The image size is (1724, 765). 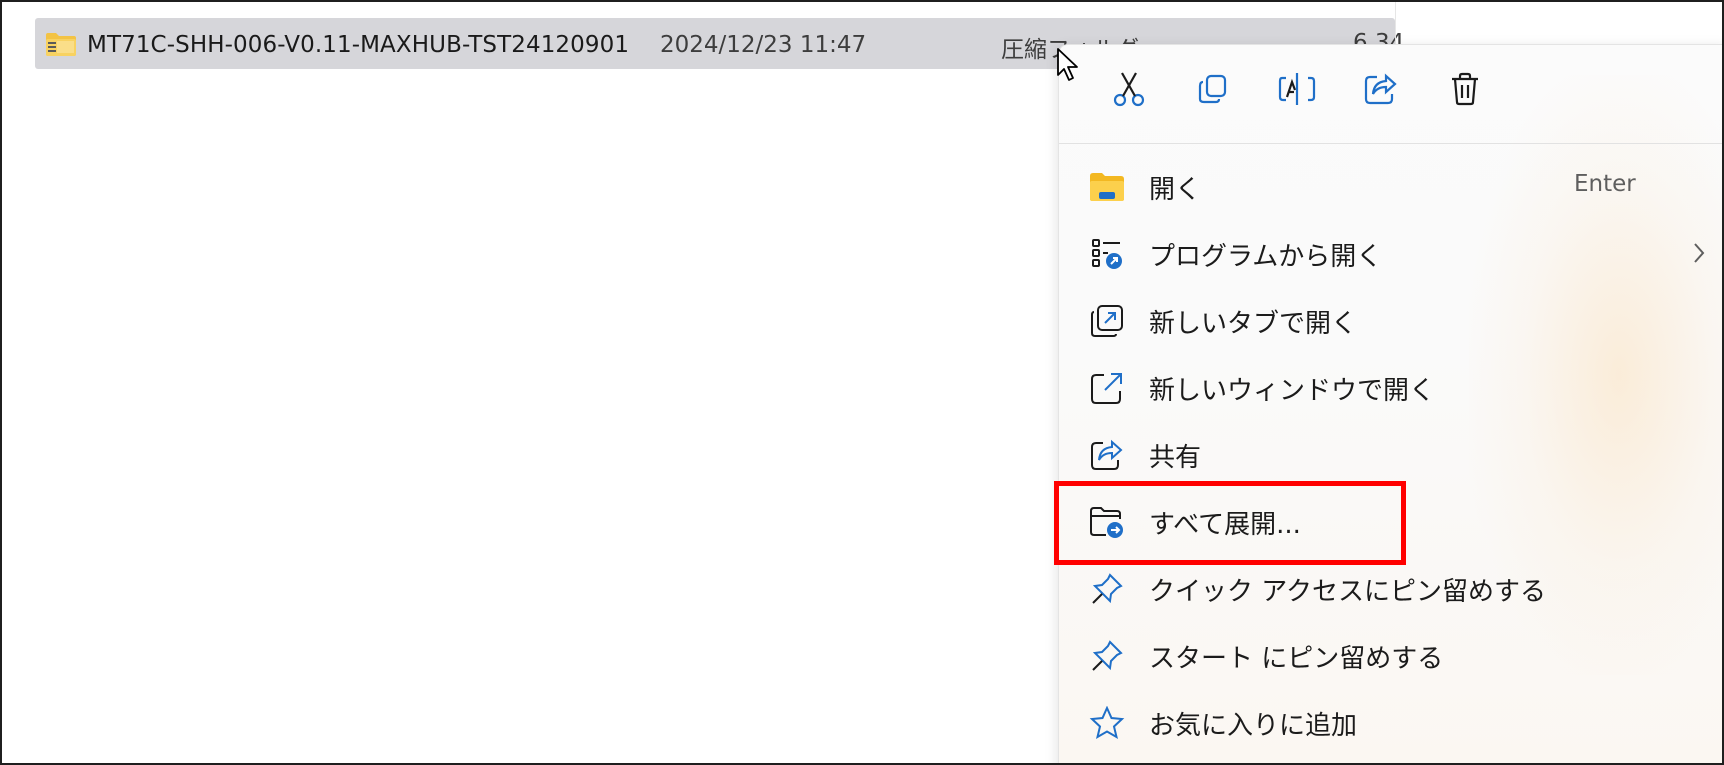 I want to click on trash-icon, so click(x=1465, y=91).